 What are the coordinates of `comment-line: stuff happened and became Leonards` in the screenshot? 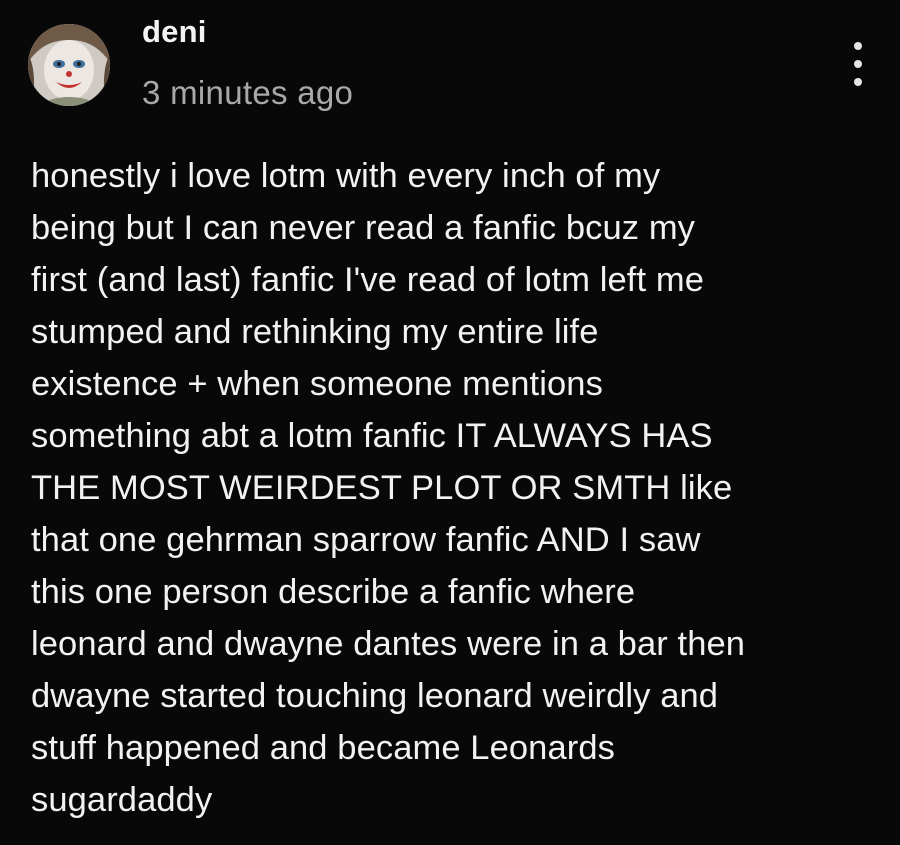 It's located at (323, 748).